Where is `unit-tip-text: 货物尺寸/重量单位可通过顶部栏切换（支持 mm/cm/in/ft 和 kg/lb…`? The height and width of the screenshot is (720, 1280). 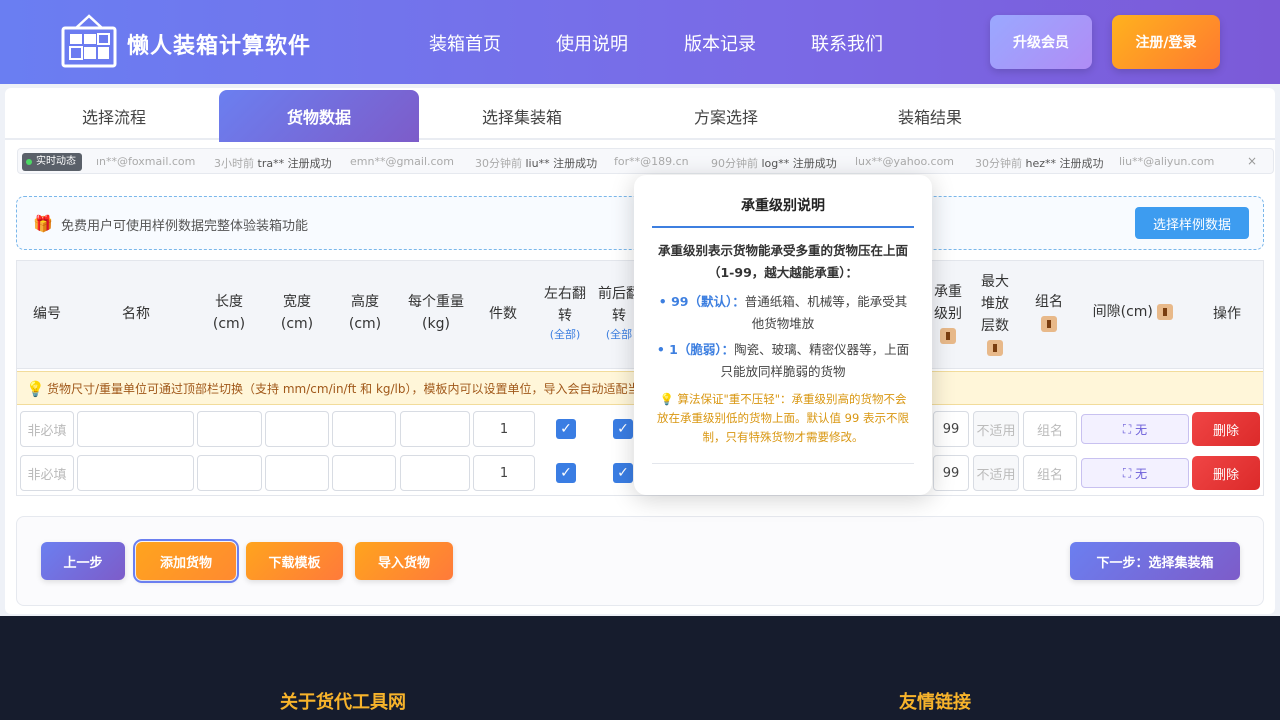 unit-tip-text: 货物尺寸/重量单位可通过顶部栏切换（支持 mm/cm/in/ft 和 kg/lb… is located at coordinates (349, 389).